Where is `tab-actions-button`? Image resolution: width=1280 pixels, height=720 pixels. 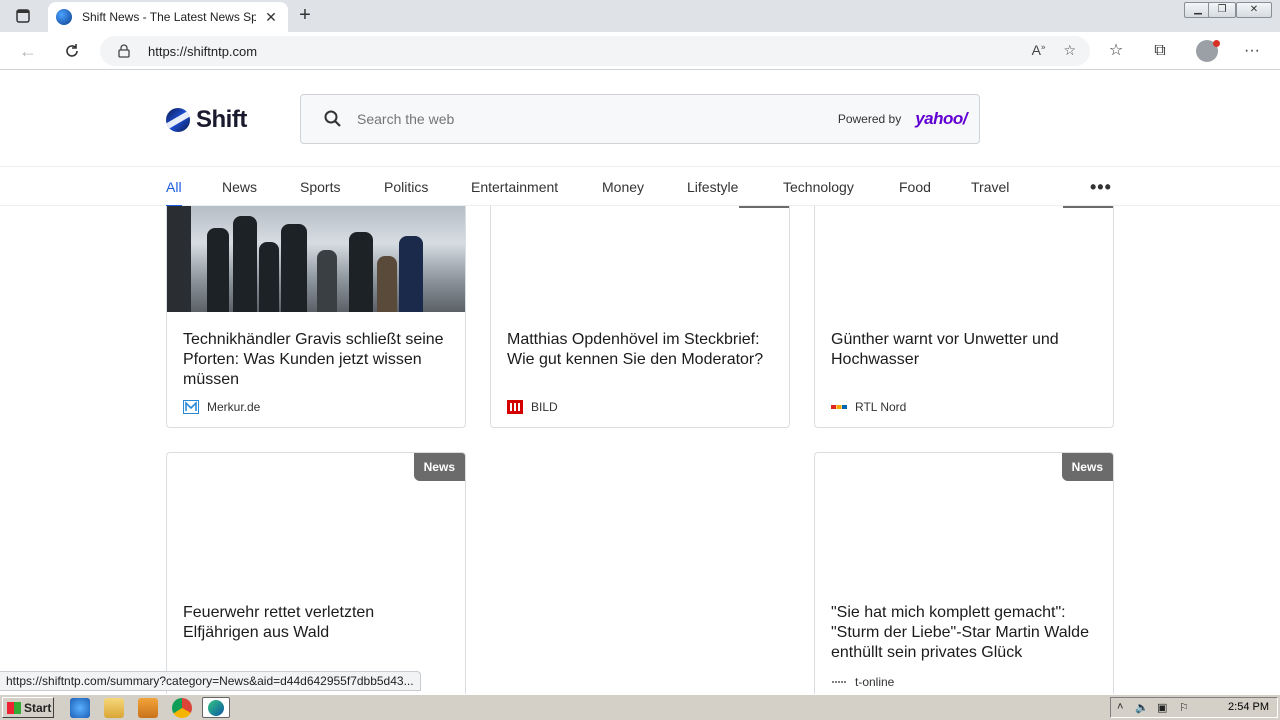
tab-actions-button is located at coordinates (23, 16).